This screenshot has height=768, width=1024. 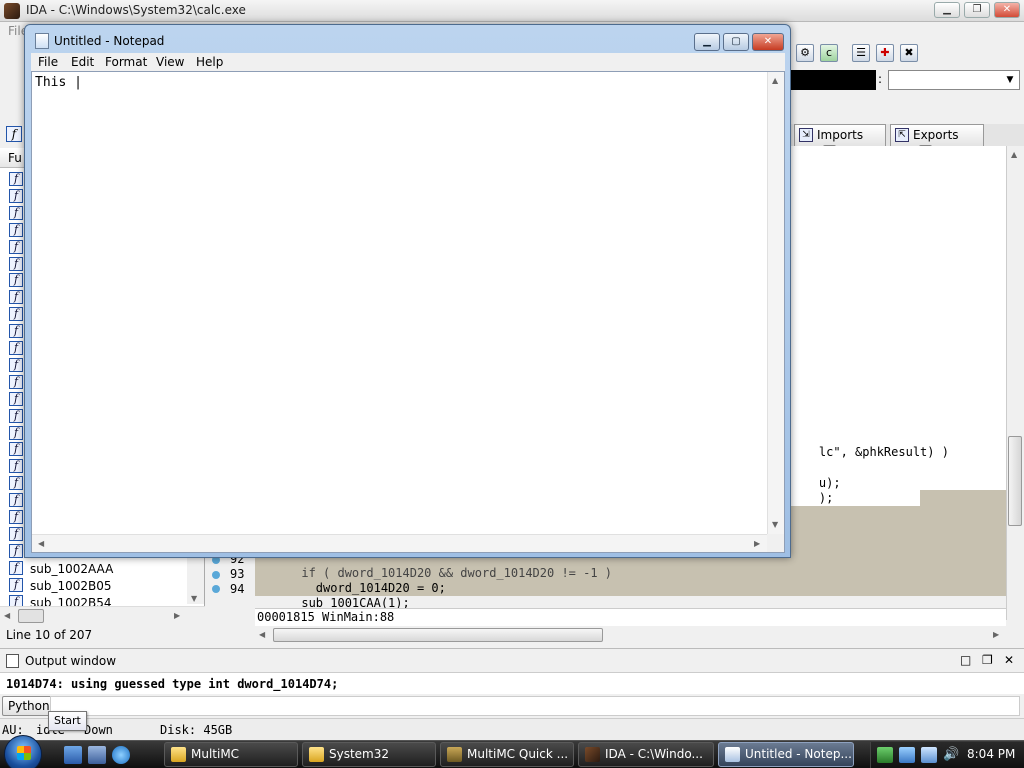 I want to click on code-text: lc", &phkResult) ), so click(x=883, y=452).